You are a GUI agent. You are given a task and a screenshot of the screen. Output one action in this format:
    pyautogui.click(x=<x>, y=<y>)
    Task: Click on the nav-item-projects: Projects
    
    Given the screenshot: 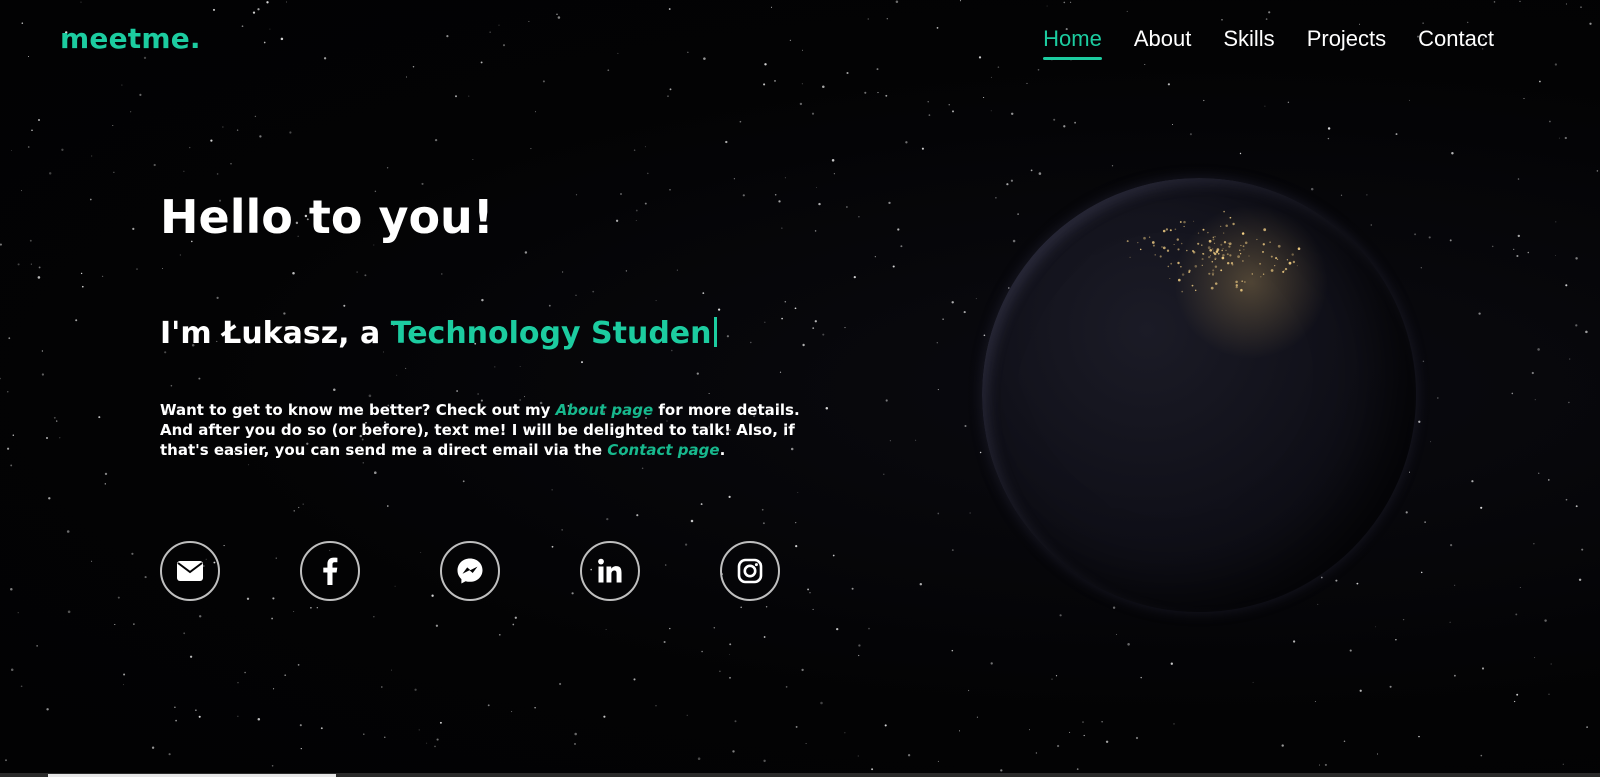 What is the action you would take?
    pyautogui.click(x=1346, y=43)
    